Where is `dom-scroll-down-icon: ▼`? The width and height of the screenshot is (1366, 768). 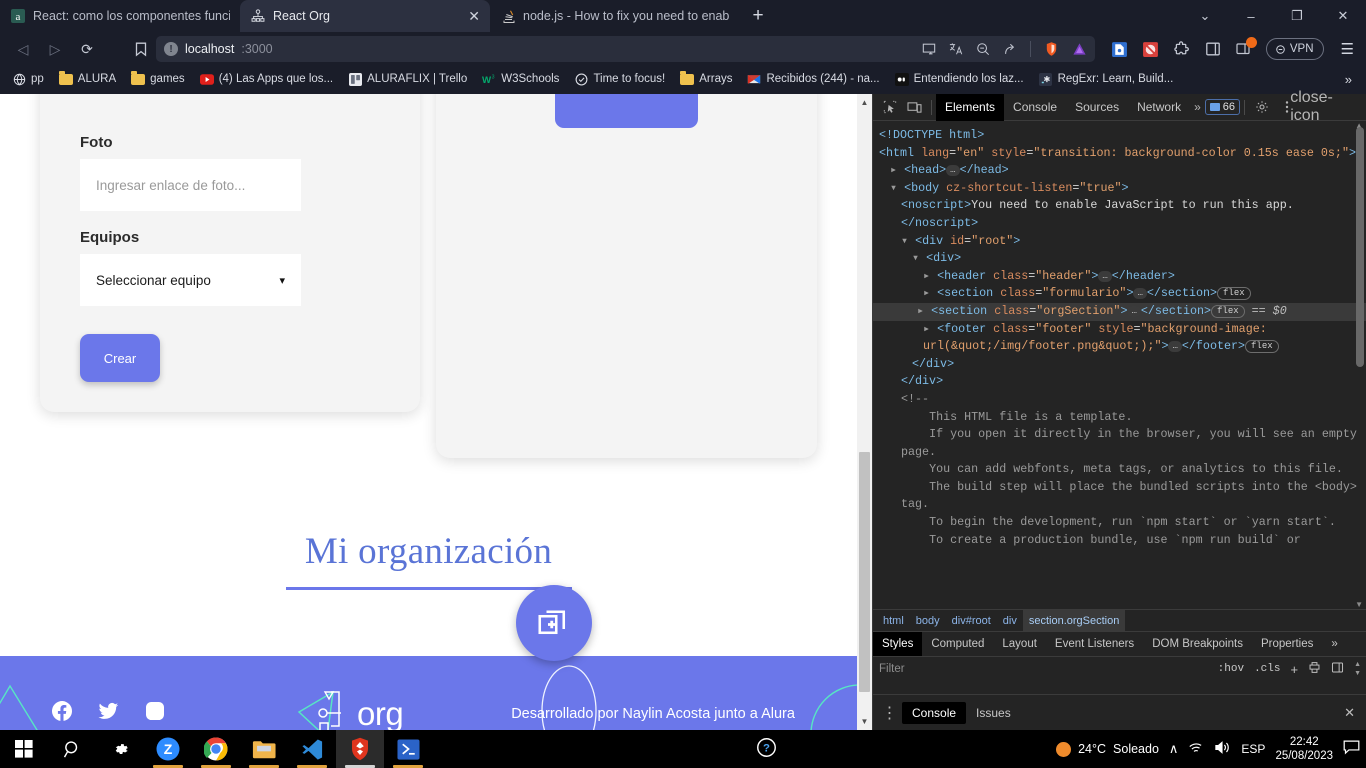 dom-scroll-down-icon: ▼ is located at coordinates (1359, 604).